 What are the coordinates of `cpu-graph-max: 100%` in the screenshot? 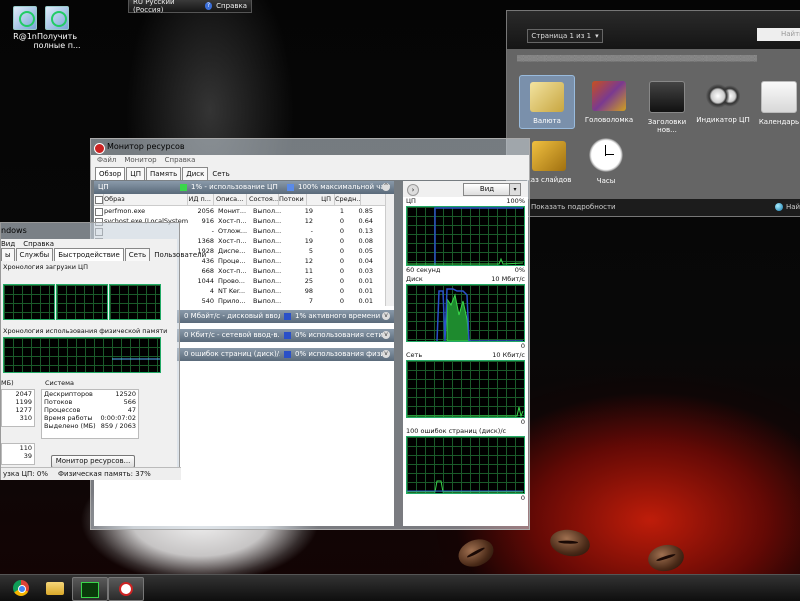 It's located at (515, 201).